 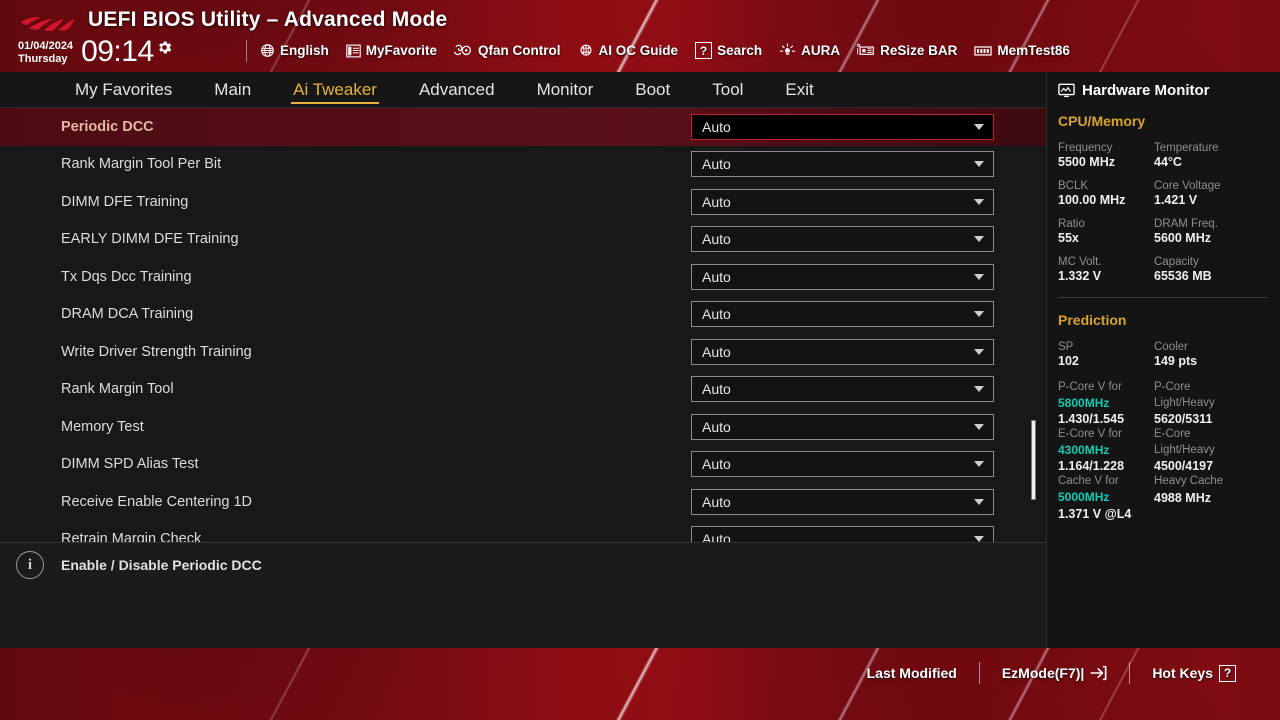 What do you see at coordinates (821, 50) in the screenshot?
I see `aura-label: AURA` at bounding box center [821, 50].